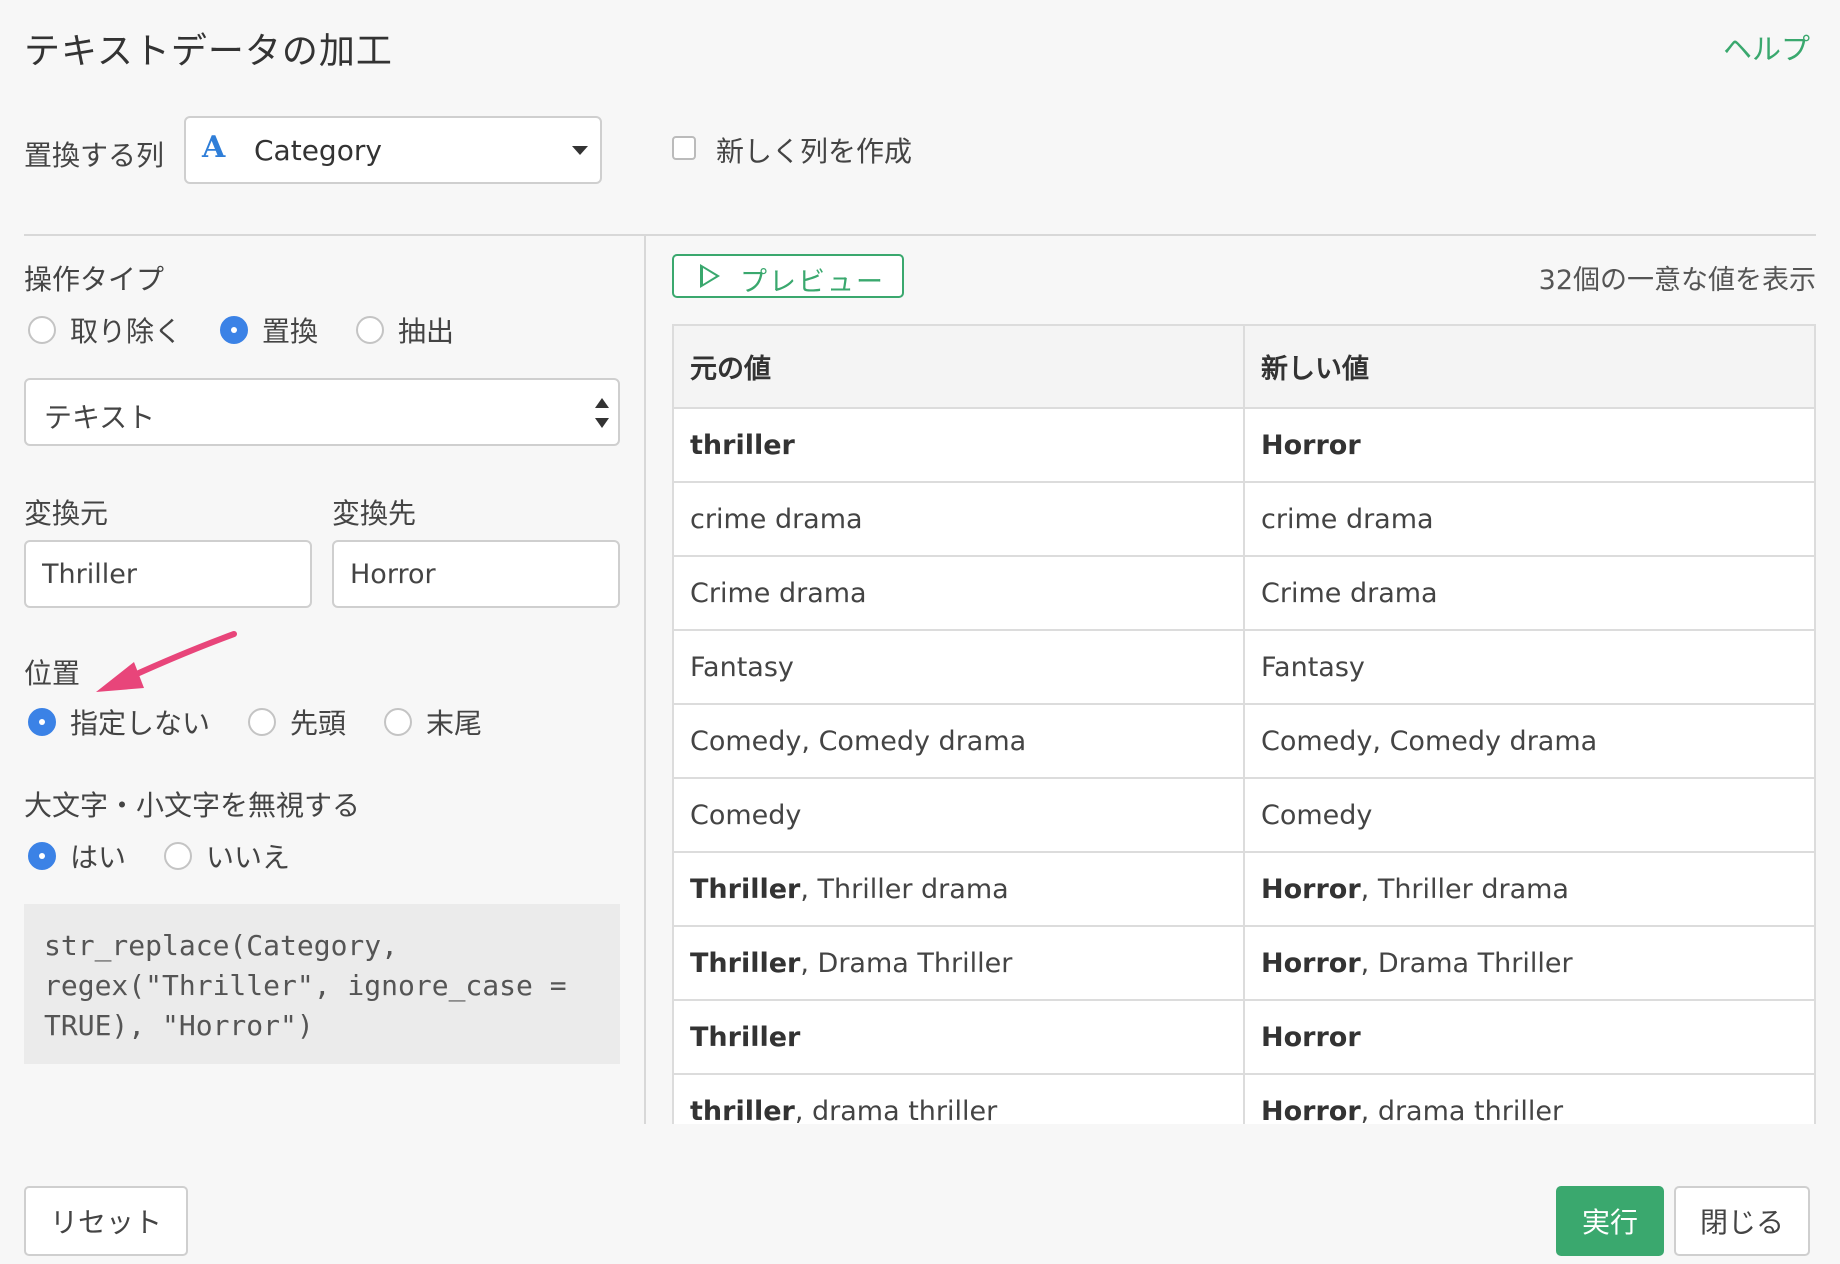 This screenshot has height=1264, width=1840. I want to click on ignore-case-label: 大文字・小文字を無視する, so click(192, 805).